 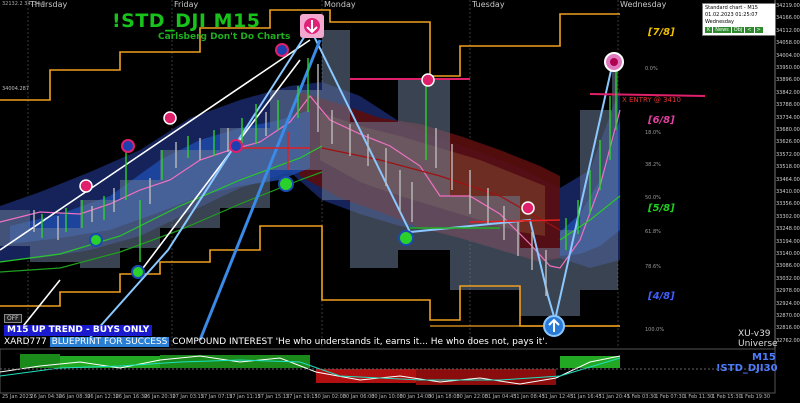 What do you see at coordinates (788, 204) in the screenshot?
I see `price-tick: 33356.00` at bounding box center [788, 204].